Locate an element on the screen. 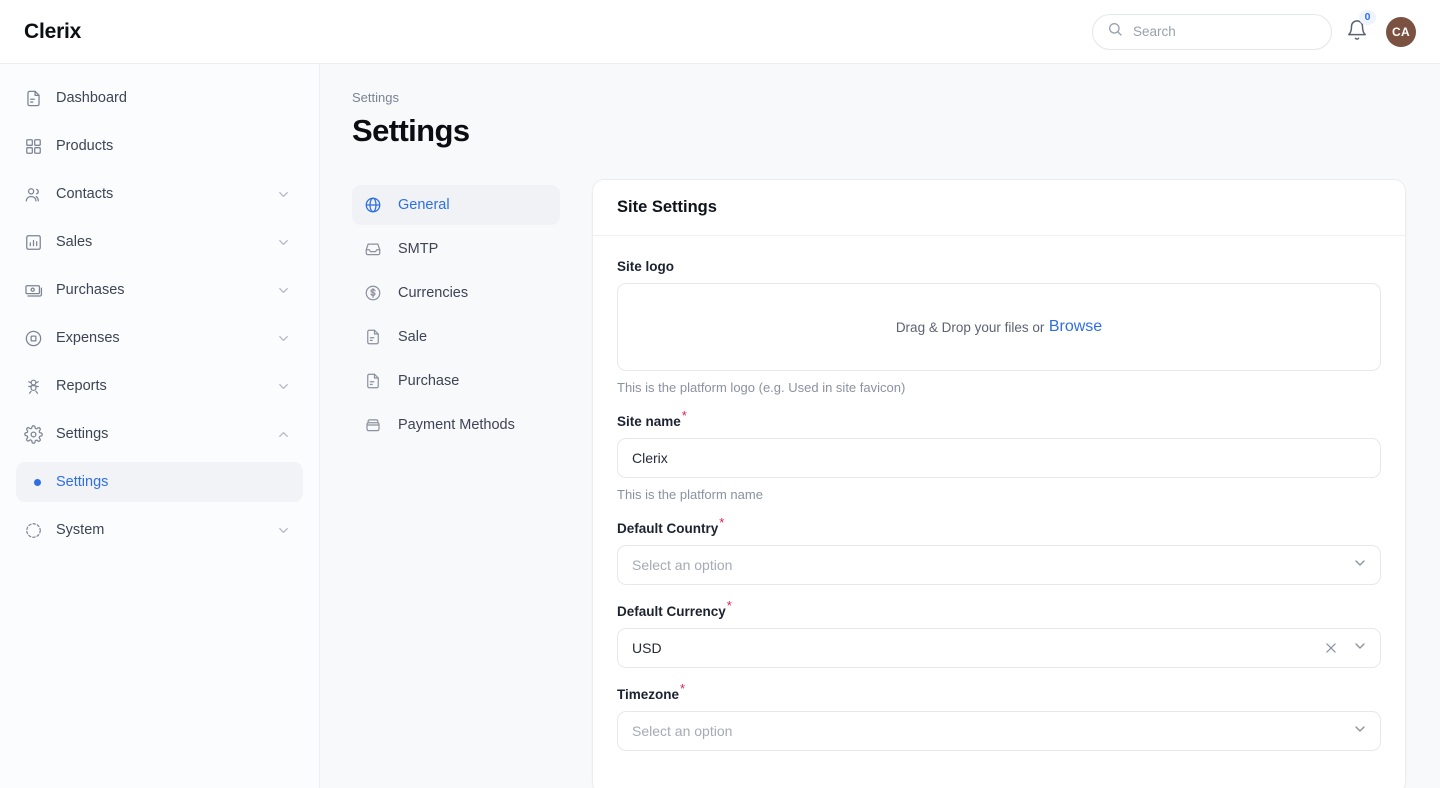 This screenshot has height=788, width=1440. site-logo-label: Site logo is located at coordinates (645, 266).